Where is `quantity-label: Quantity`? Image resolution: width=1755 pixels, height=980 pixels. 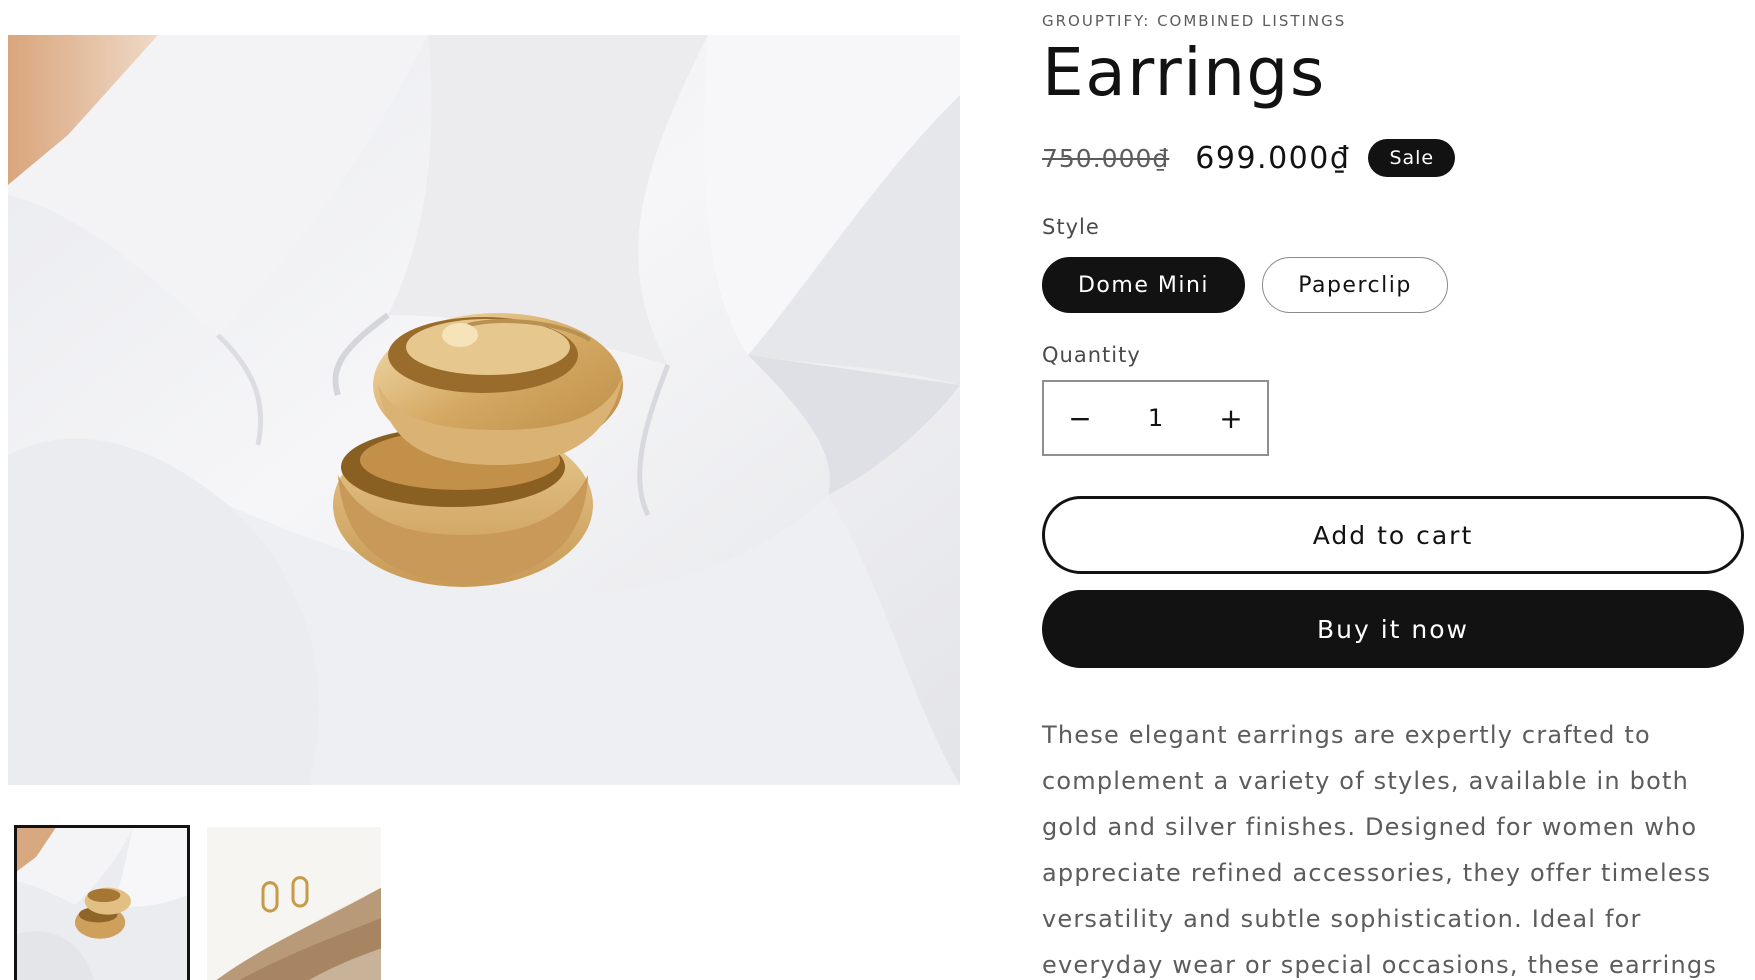 quantity-label: Quantity is located at coordinates (1091, 355).